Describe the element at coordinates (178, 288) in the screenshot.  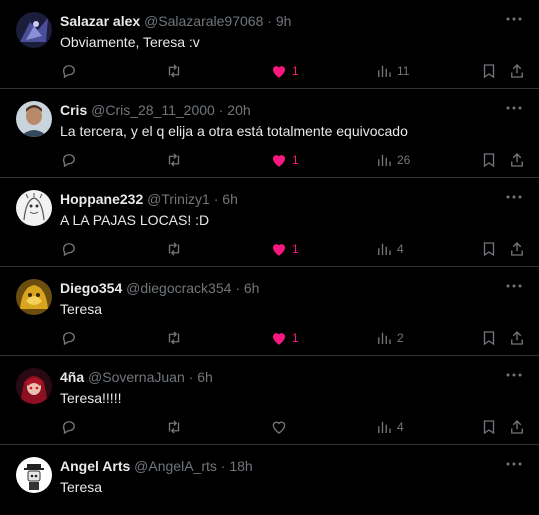
I see `user-handle: @diegocrack354` at that location.